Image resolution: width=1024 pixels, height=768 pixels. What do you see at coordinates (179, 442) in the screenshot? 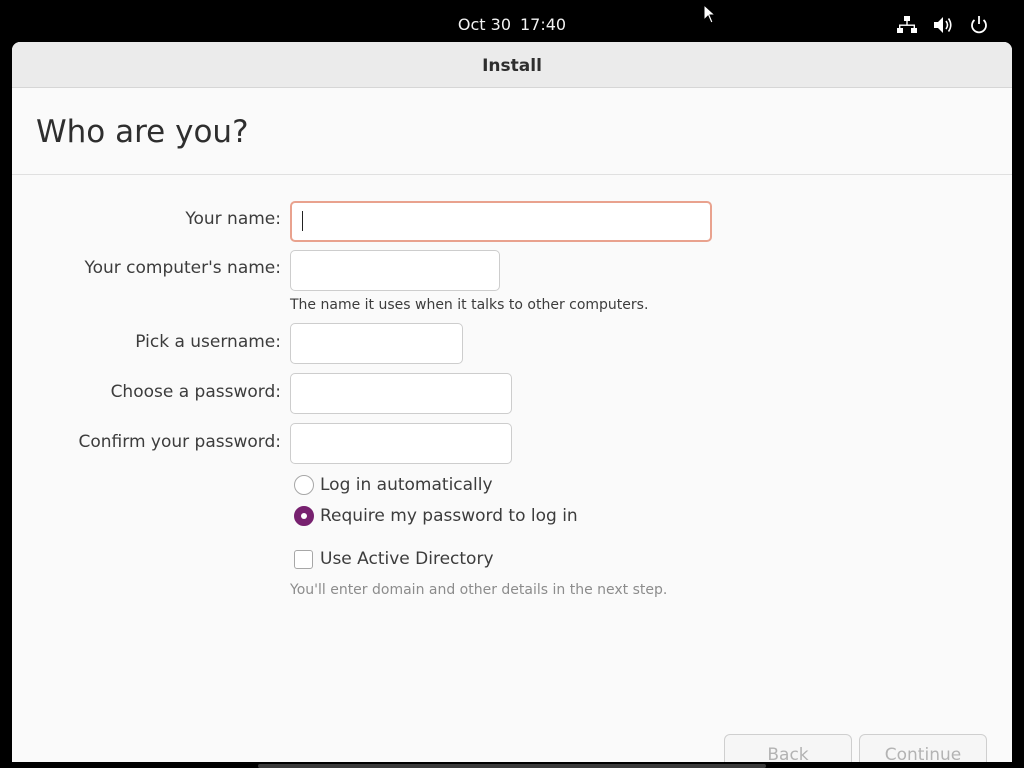
I see `confirm-password-label: Confirm your password:` at bounding box center [179, 442].